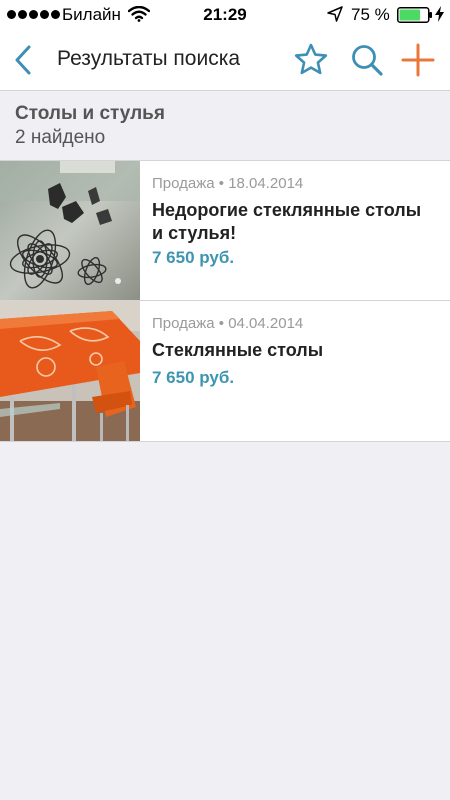  I want to click on listing-title: Стеклянные столы, so click(238, 350).